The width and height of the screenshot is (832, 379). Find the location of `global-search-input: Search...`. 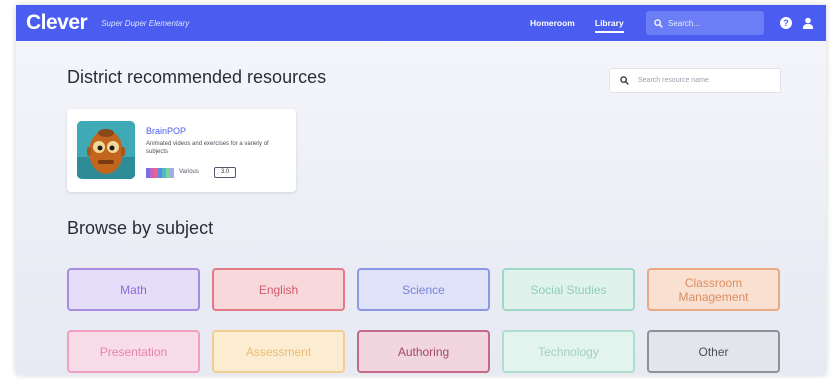

global-search-input: Search... is located at coordinates (705, 23).